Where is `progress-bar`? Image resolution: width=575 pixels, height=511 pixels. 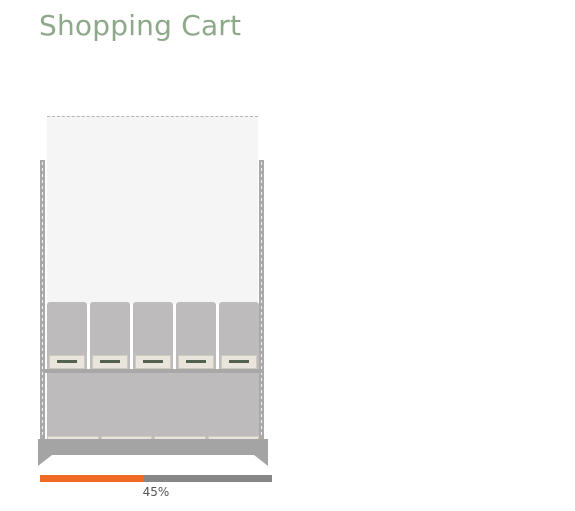 progress-bar is located at coordinates (156, 478).